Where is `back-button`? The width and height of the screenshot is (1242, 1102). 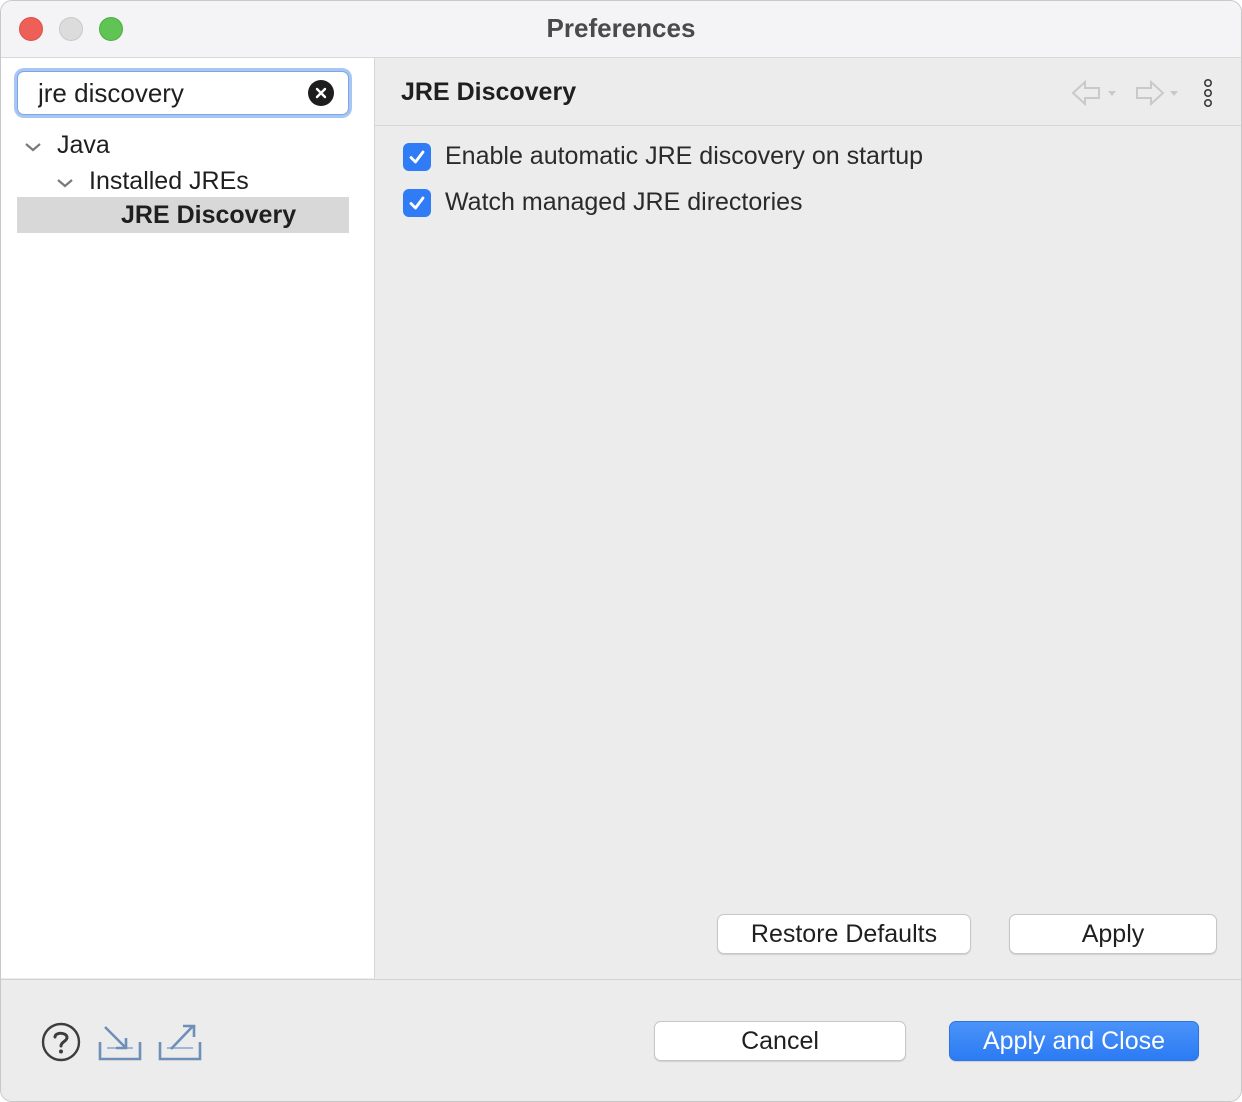 back-button is located at coordinates (1095, 93).